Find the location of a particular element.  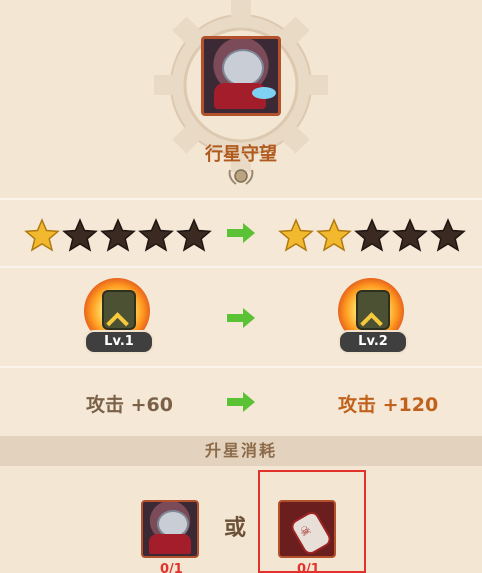

stars-after is located at coordinates (372, 235).